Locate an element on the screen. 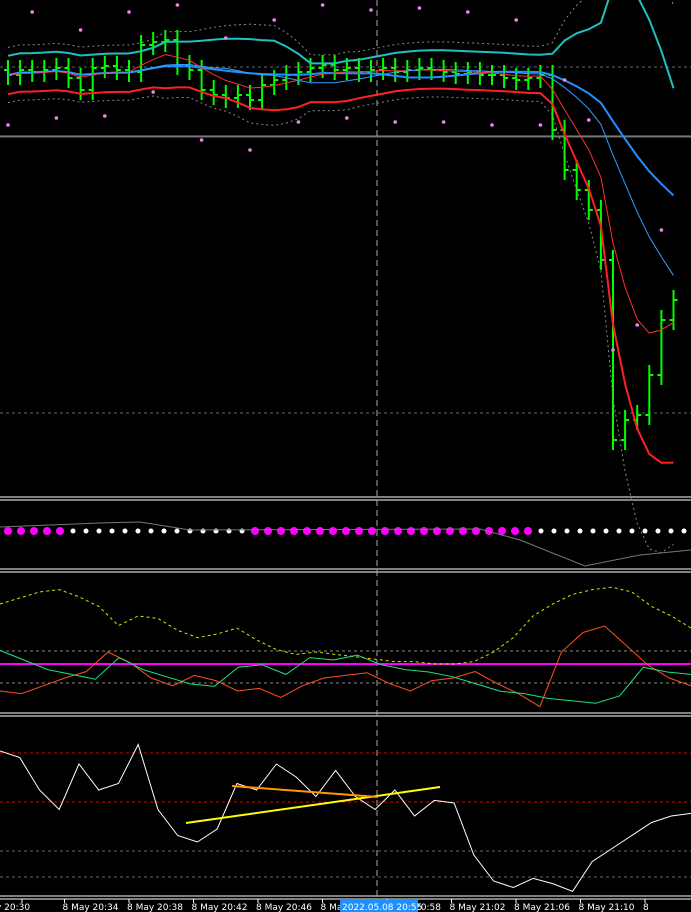 This screenshot has height=912, width=691. trendline-orange is located at coordinates (305, 791).